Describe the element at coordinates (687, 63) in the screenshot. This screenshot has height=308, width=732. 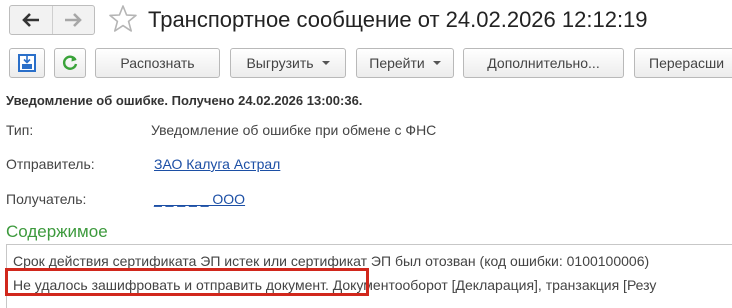
I see `resend-label: Перерасши` at that location.